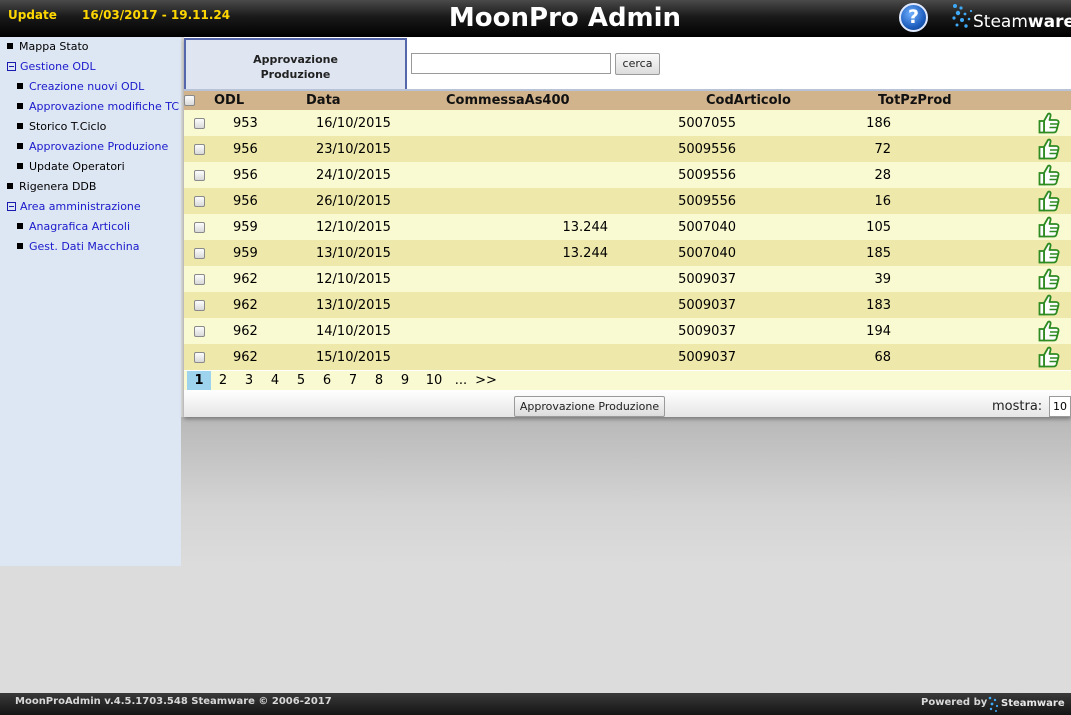 Image resolution: width=1071 pixels, height=715 pixels. I want to click on pager-page-6: 6, so click(327, 380).